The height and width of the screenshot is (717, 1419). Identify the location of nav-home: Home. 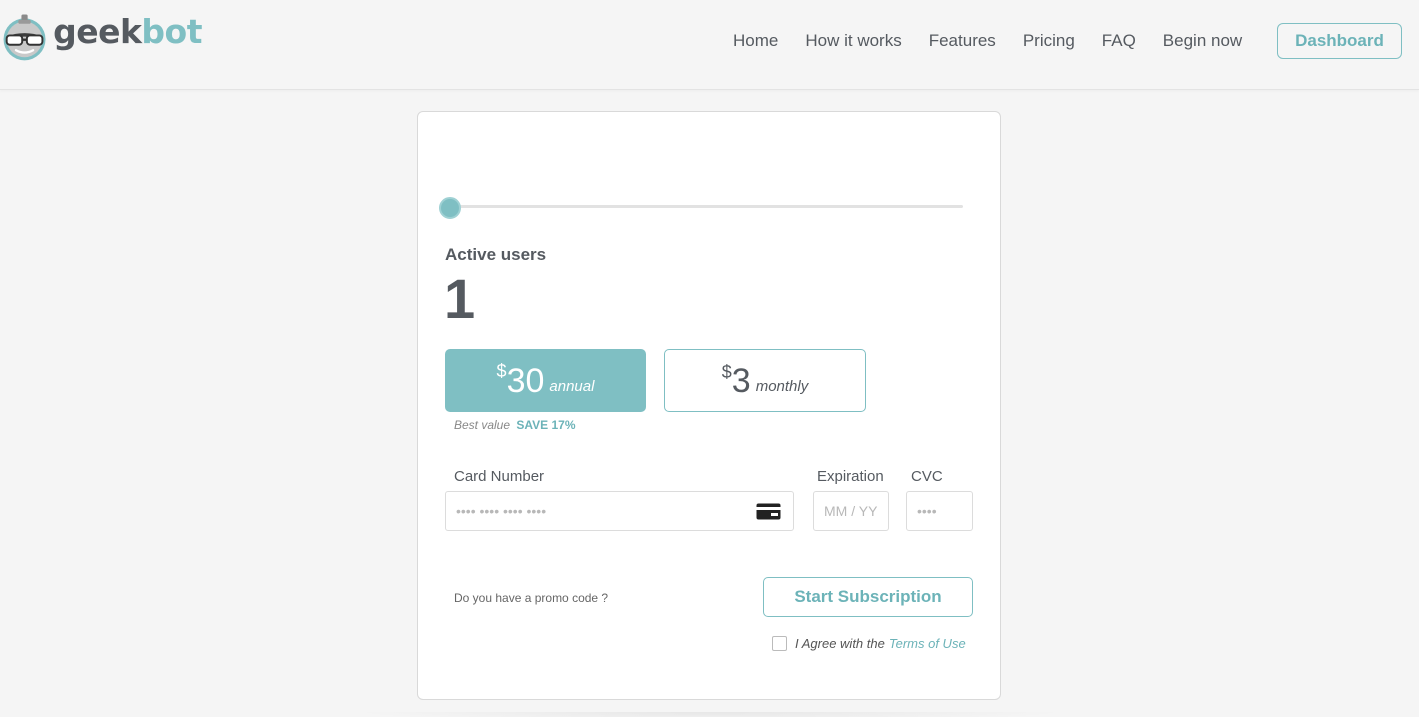
(755, 41).